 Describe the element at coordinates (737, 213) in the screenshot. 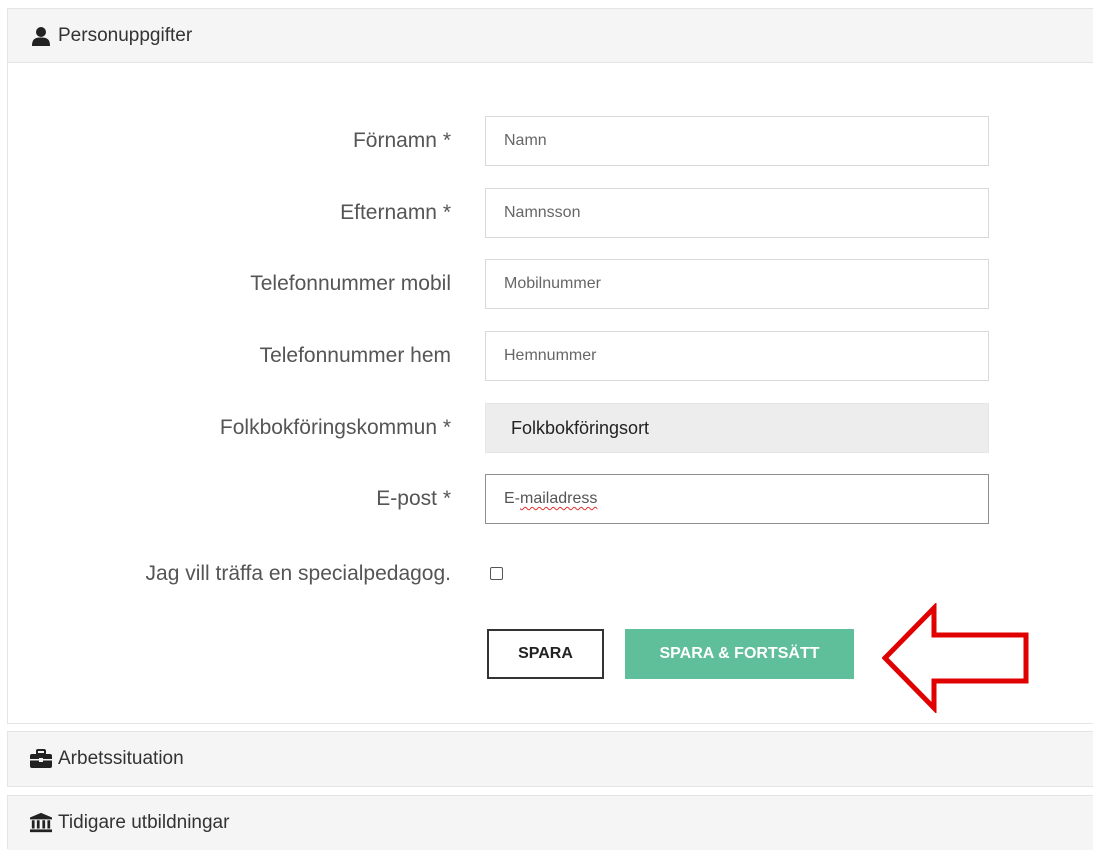

I see `lastname-input` at that location.